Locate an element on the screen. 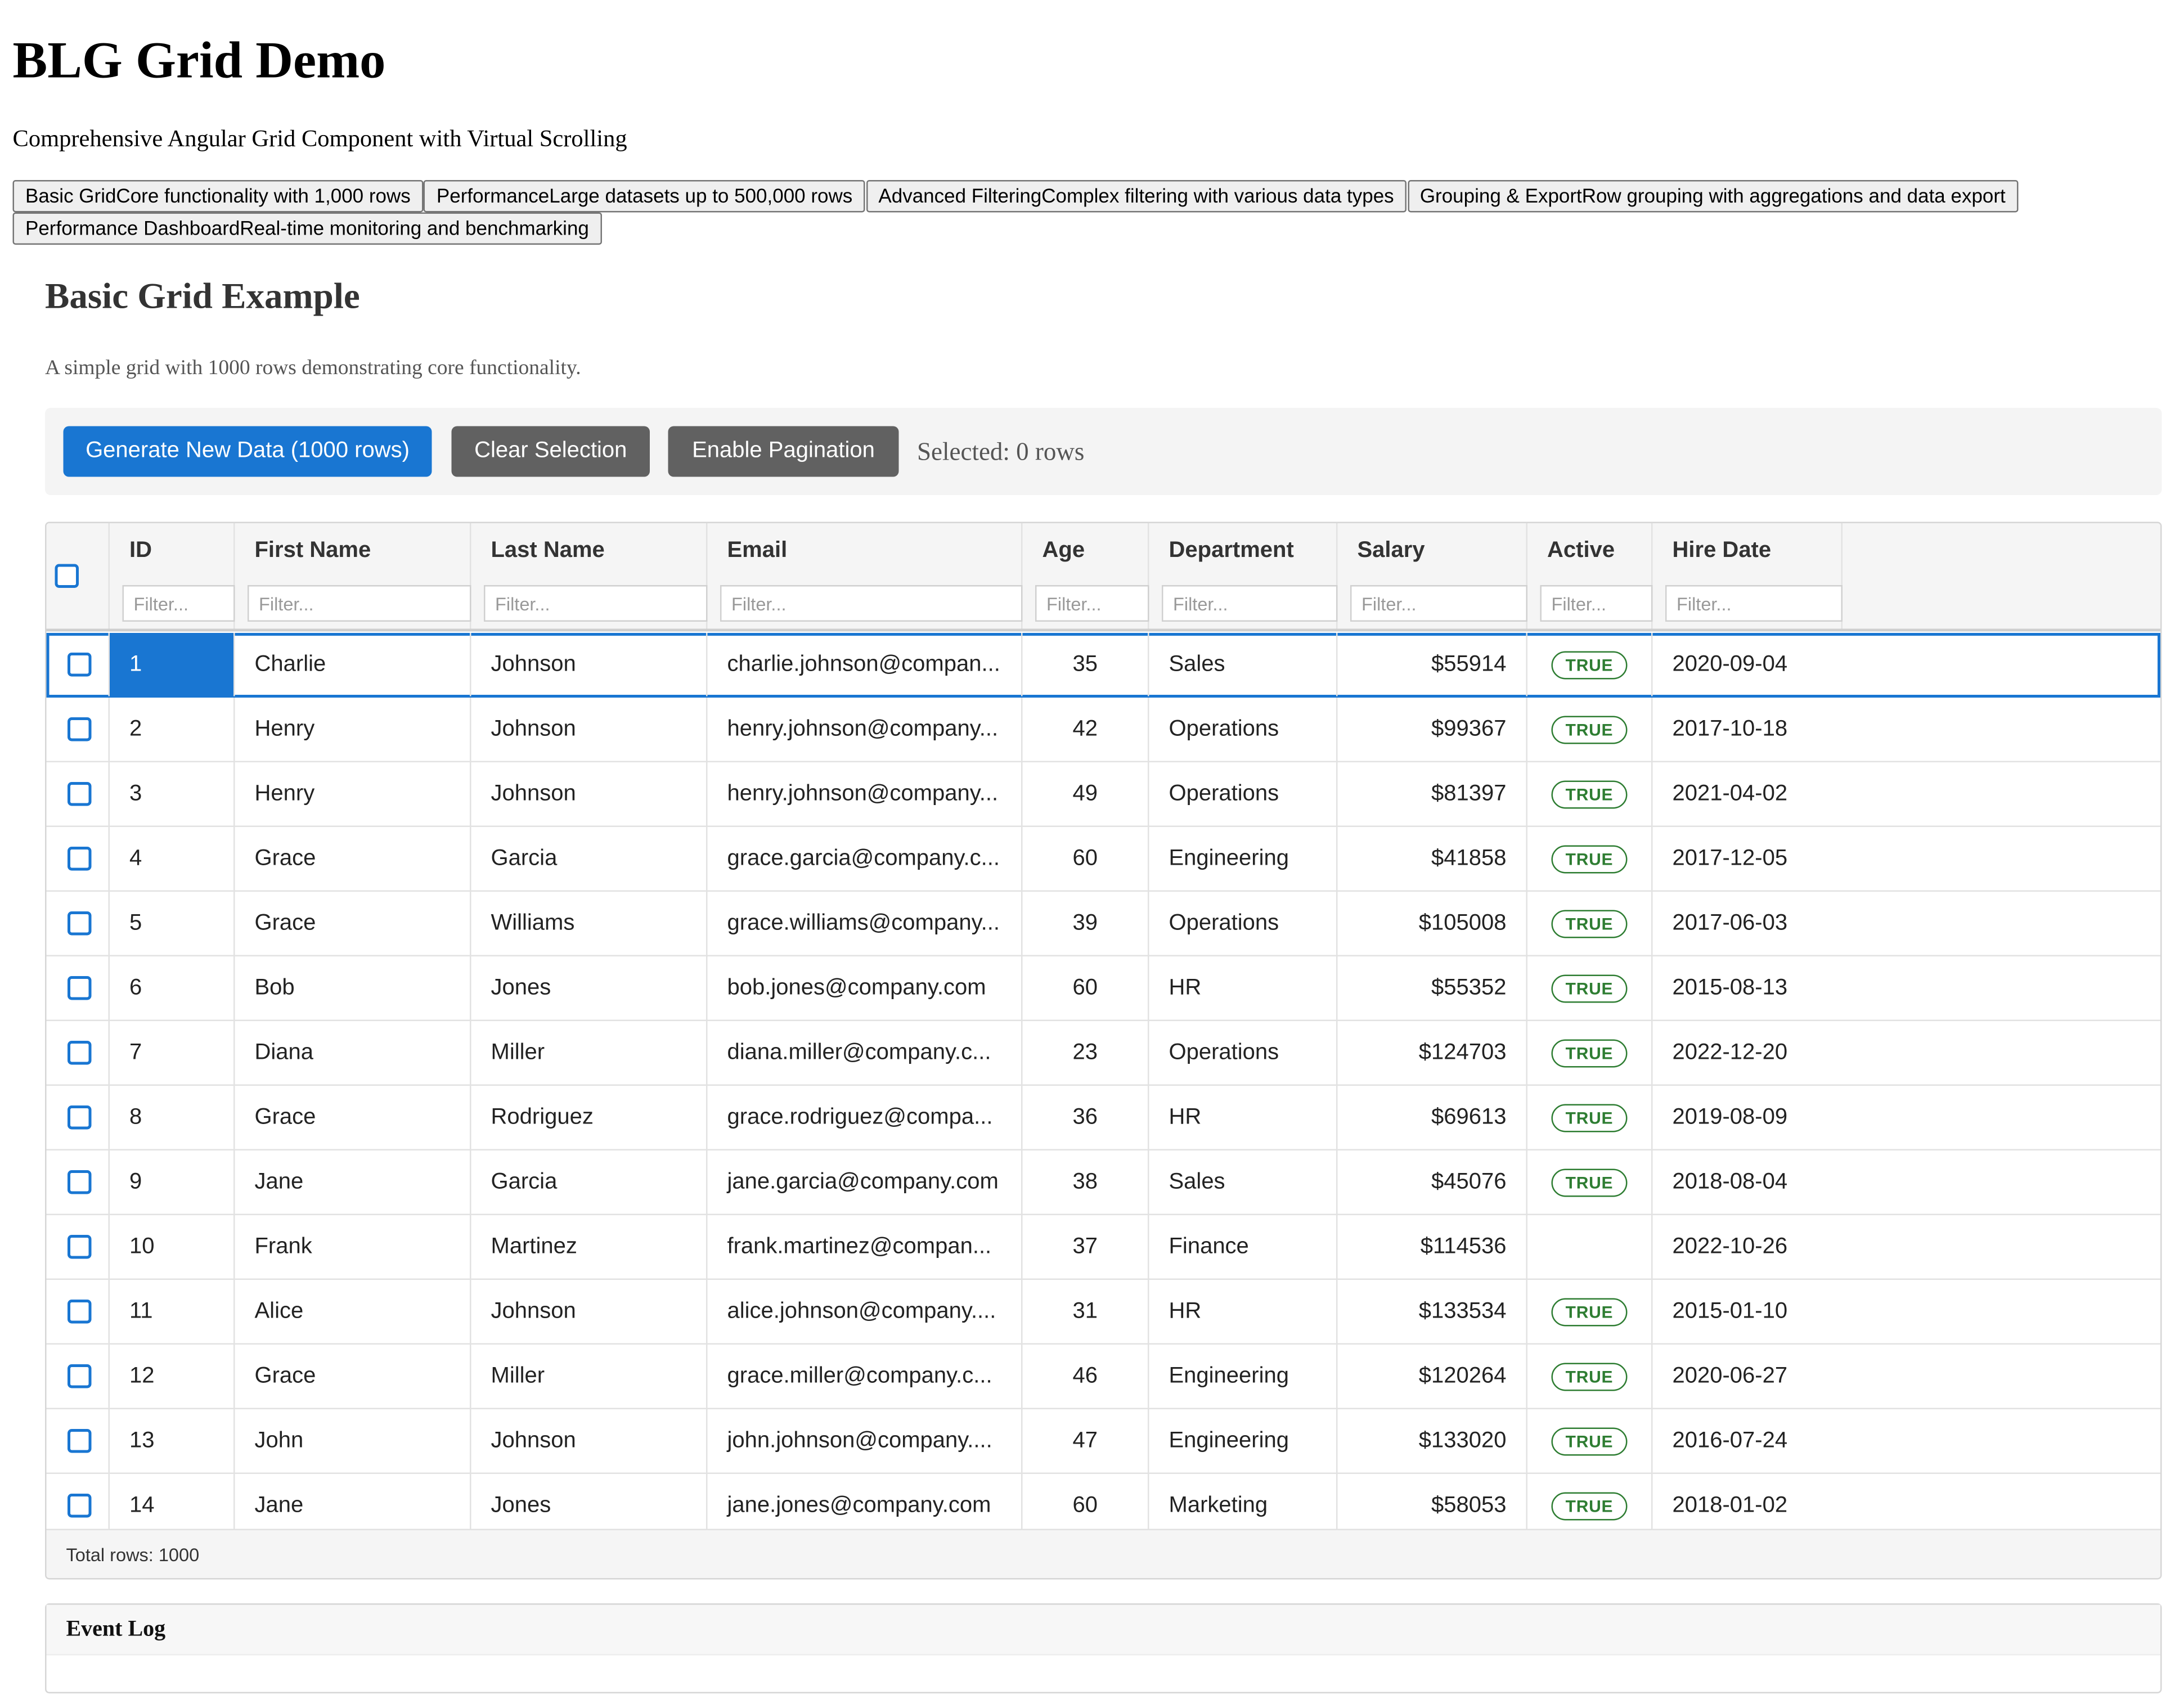  cell-department: Finance is located at coordinates (1244, 1247).